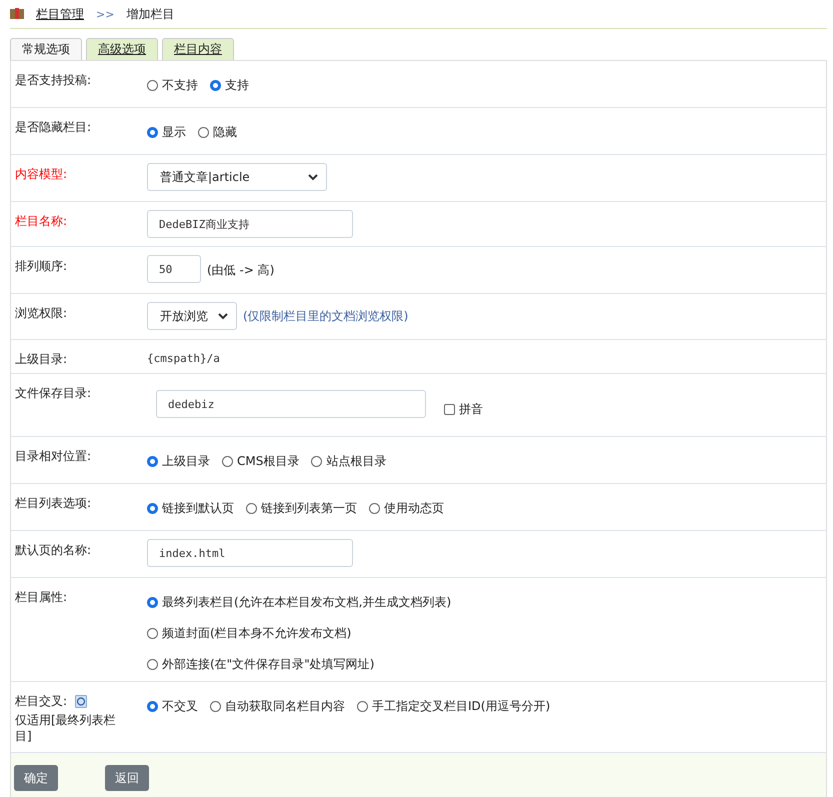 This screenshot has width=833, height=797. I want to click on text-field: dedebiz, so click(291, 404).